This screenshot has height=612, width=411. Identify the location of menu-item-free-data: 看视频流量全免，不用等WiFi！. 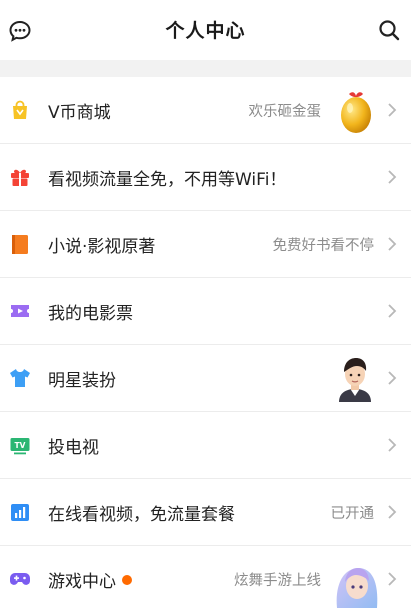
(205, 177).